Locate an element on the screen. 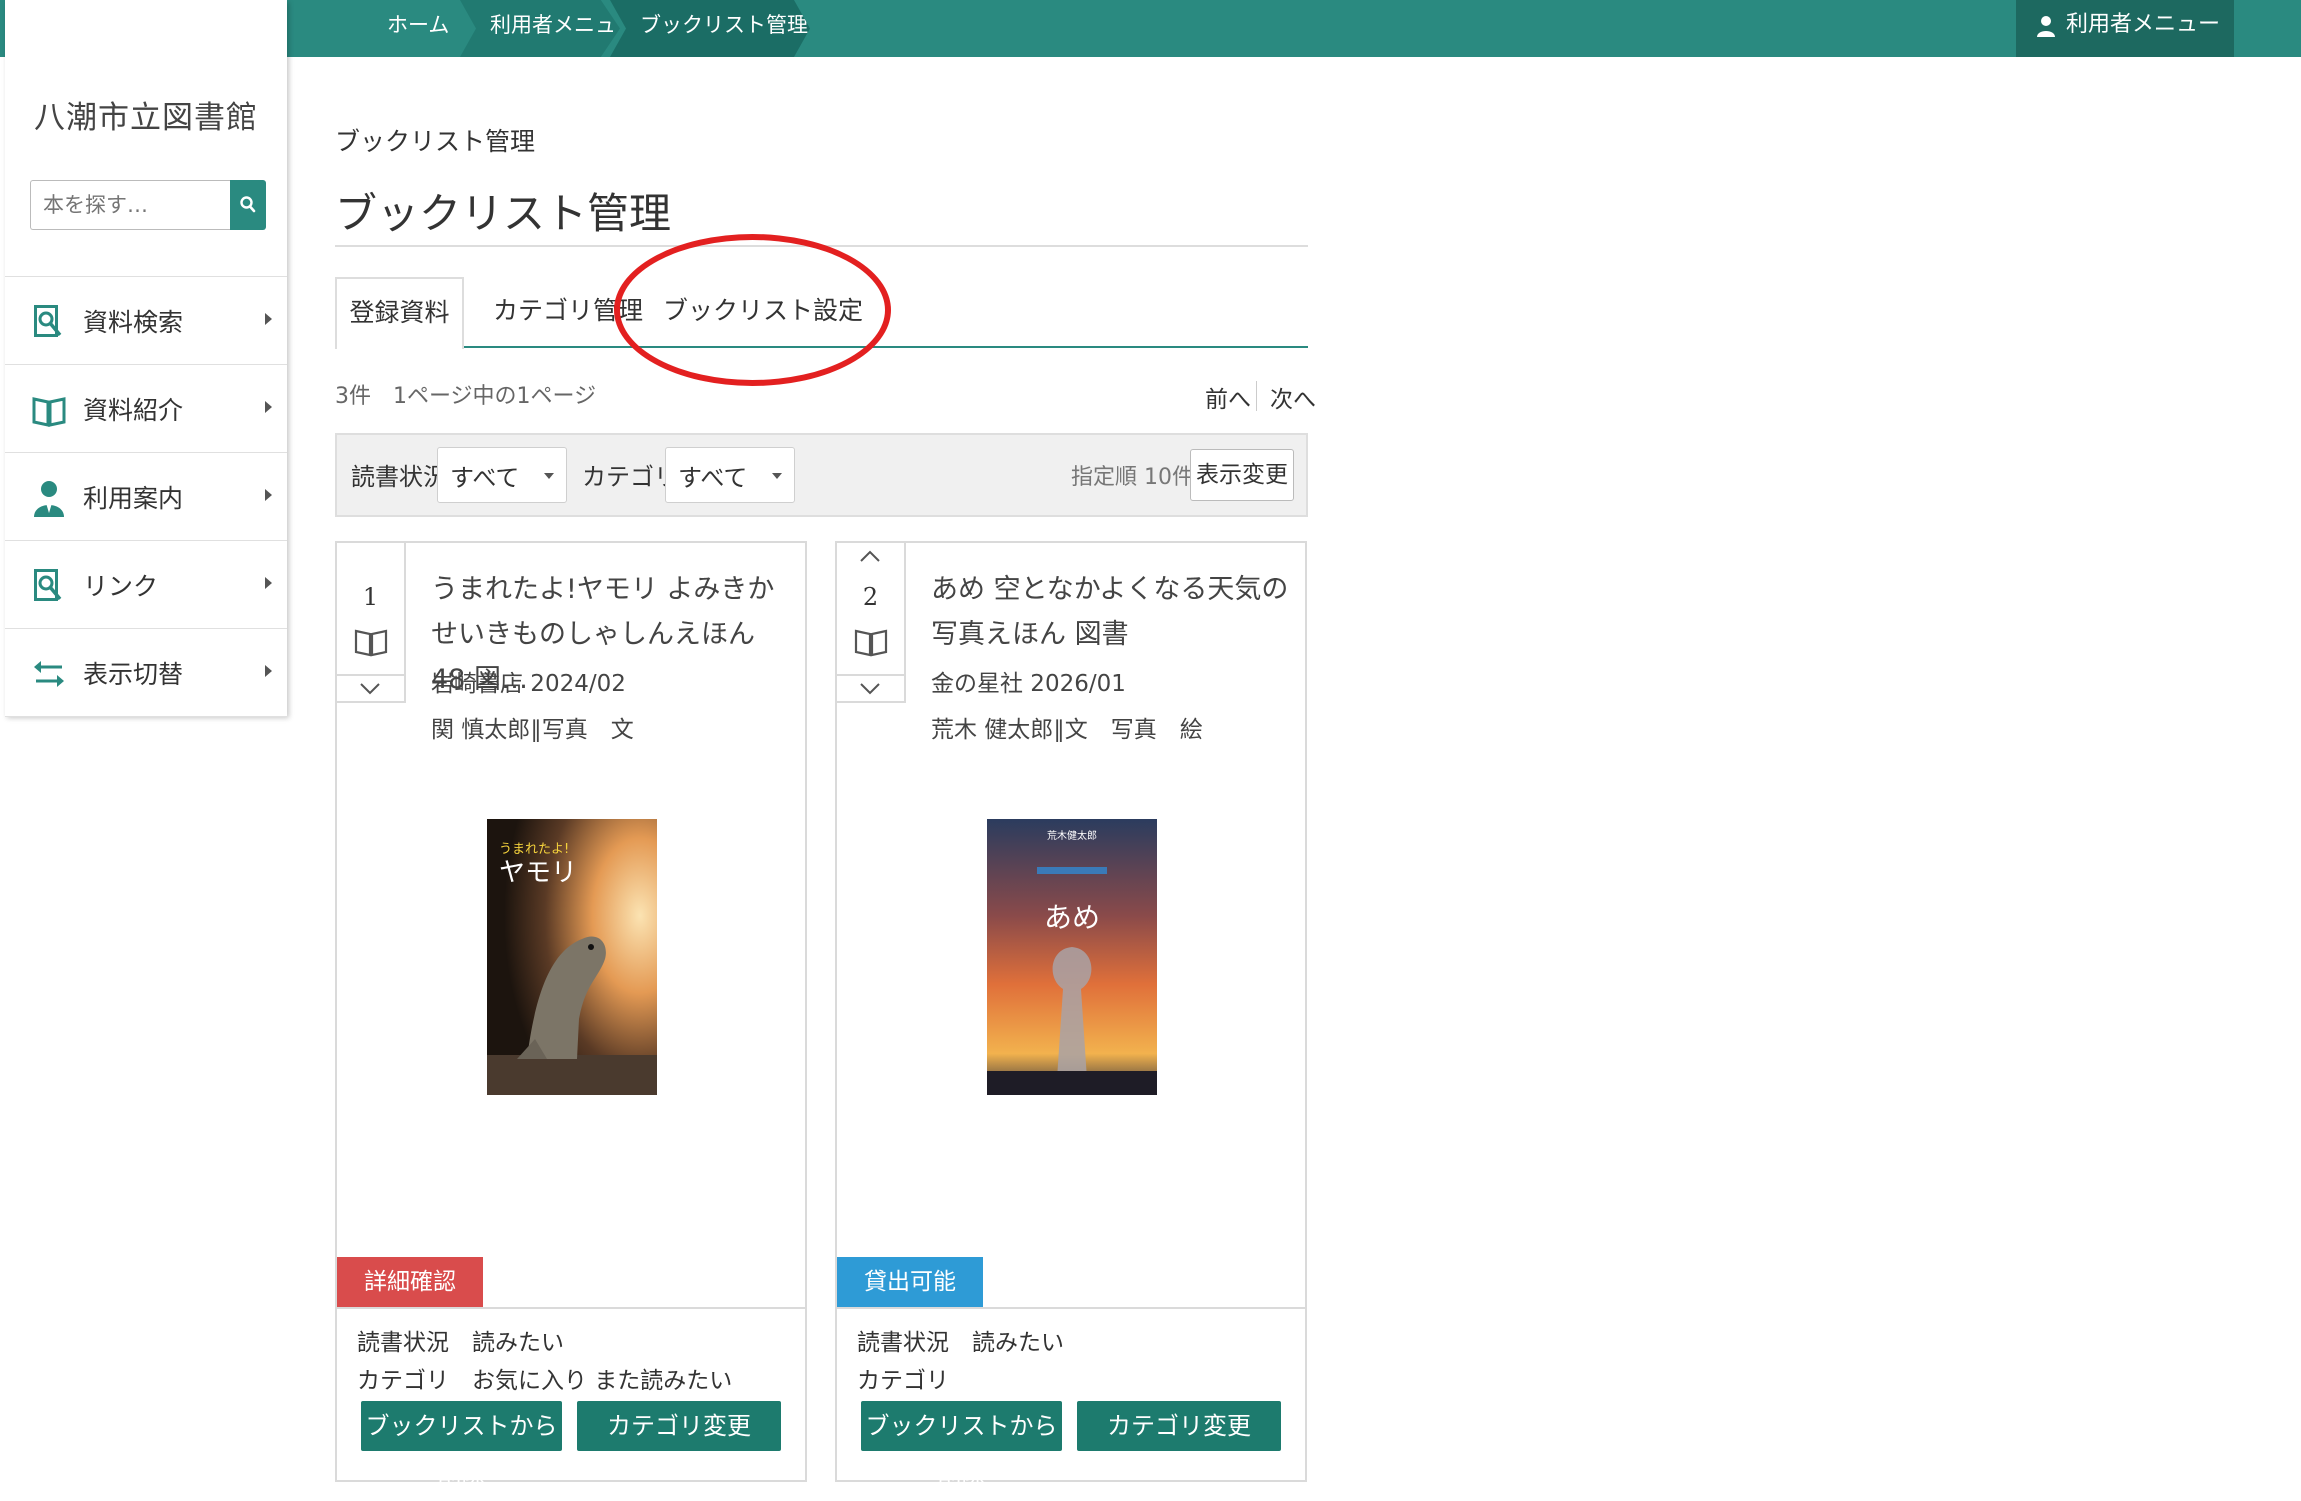 This screenshot has height=1501, width=2301. pager-divider is located at coordinates (1256, 396).